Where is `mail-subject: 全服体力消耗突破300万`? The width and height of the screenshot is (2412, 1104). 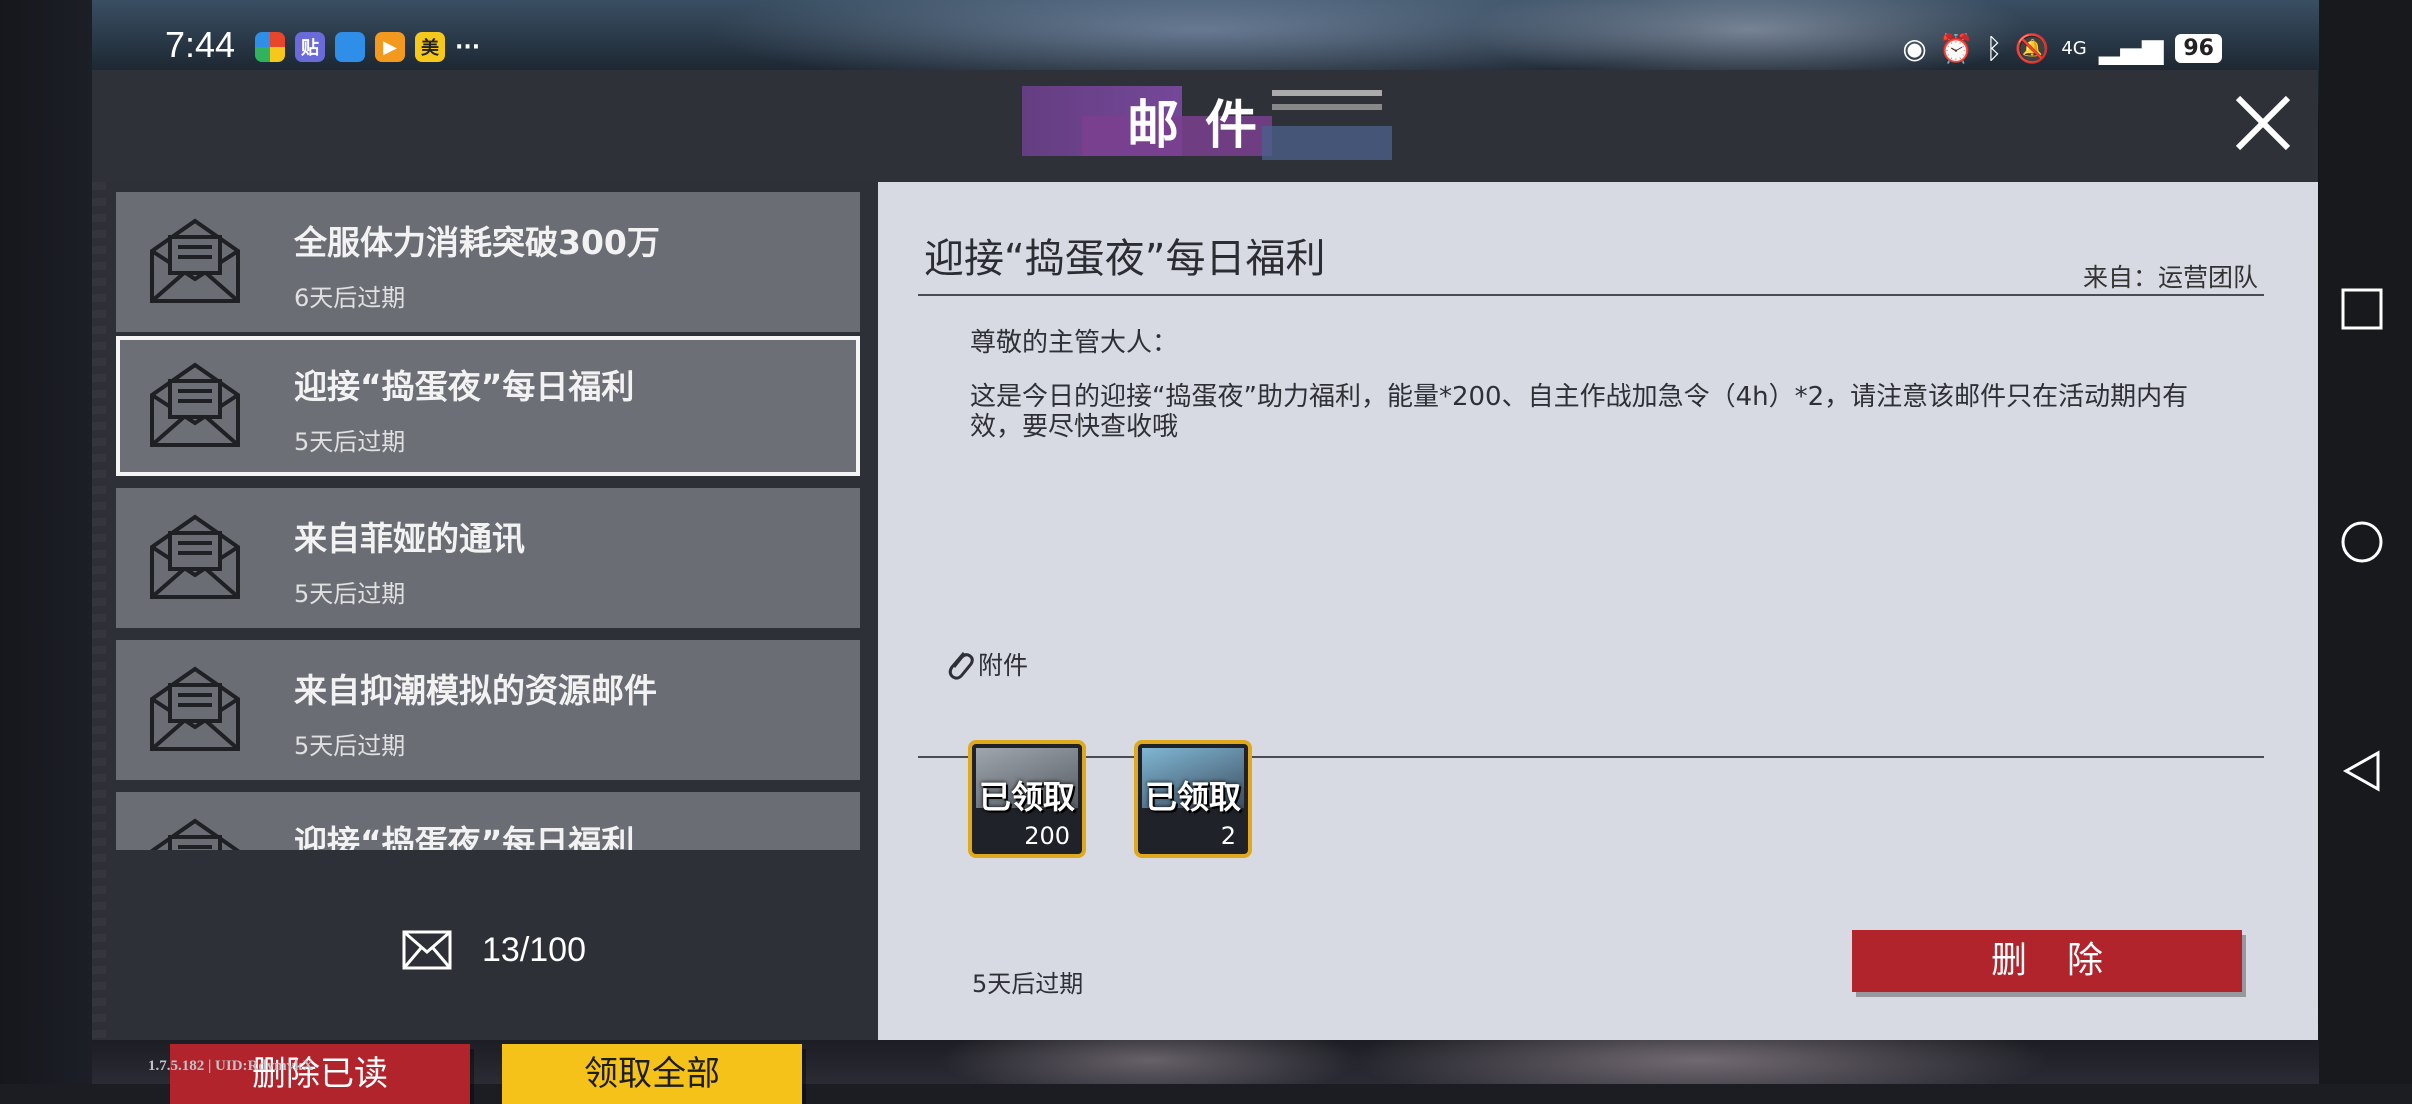
mail-subject: 全服体力消耗突破300万 is located at coordinates (477, 242).